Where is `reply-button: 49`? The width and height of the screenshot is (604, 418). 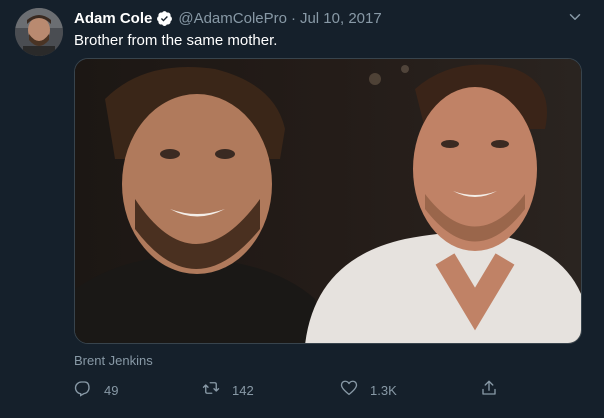
reply-button: 49 is located at coordinates (96, 390).